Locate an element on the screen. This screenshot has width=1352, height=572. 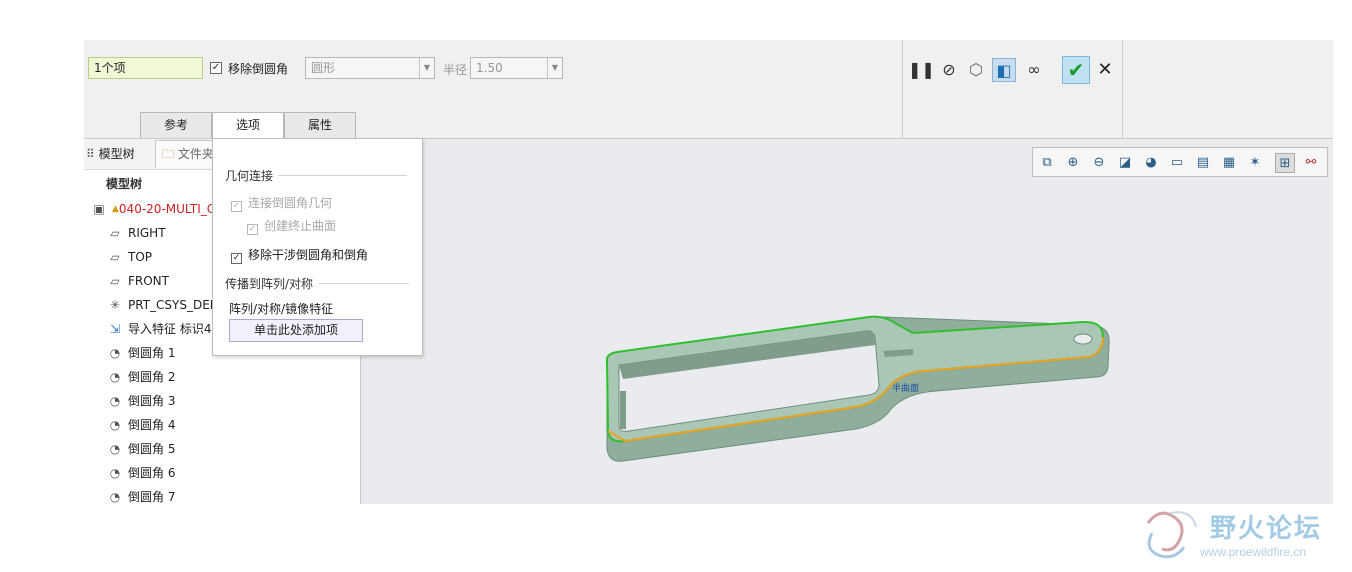
tree-item-round: ◔ 倒圆角 7 is located at coordinates (141, 497).